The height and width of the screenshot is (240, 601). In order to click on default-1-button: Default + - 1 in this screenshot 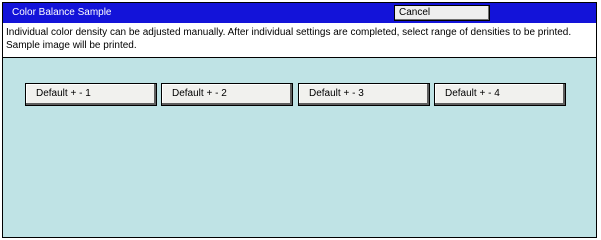, I will do `click(91, 94)`.